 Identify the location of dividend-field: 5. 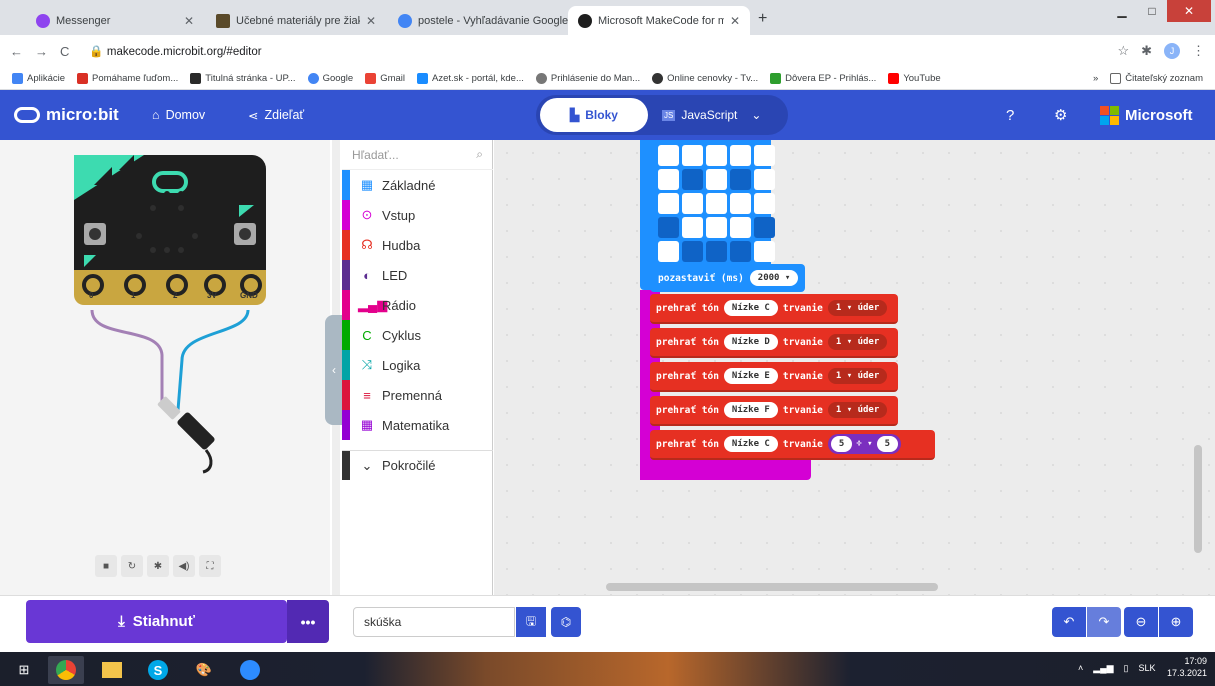
(841, 444).